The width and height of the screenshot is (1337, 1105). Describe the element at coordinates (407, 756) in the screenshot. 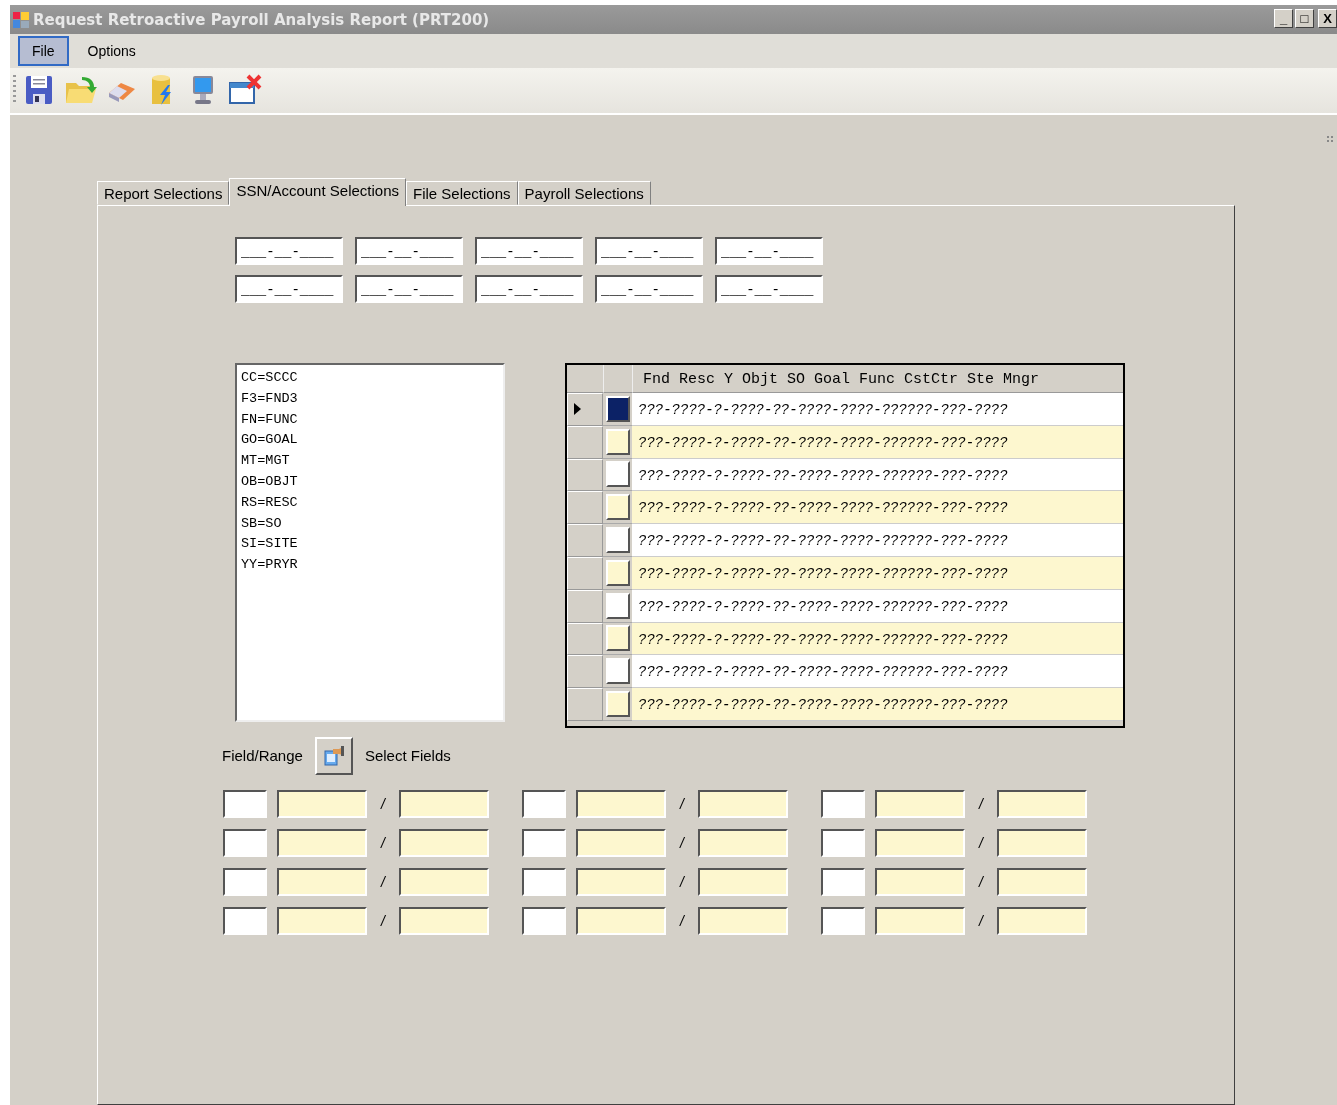

I see `select-fields-label: Select Fields` at that location.